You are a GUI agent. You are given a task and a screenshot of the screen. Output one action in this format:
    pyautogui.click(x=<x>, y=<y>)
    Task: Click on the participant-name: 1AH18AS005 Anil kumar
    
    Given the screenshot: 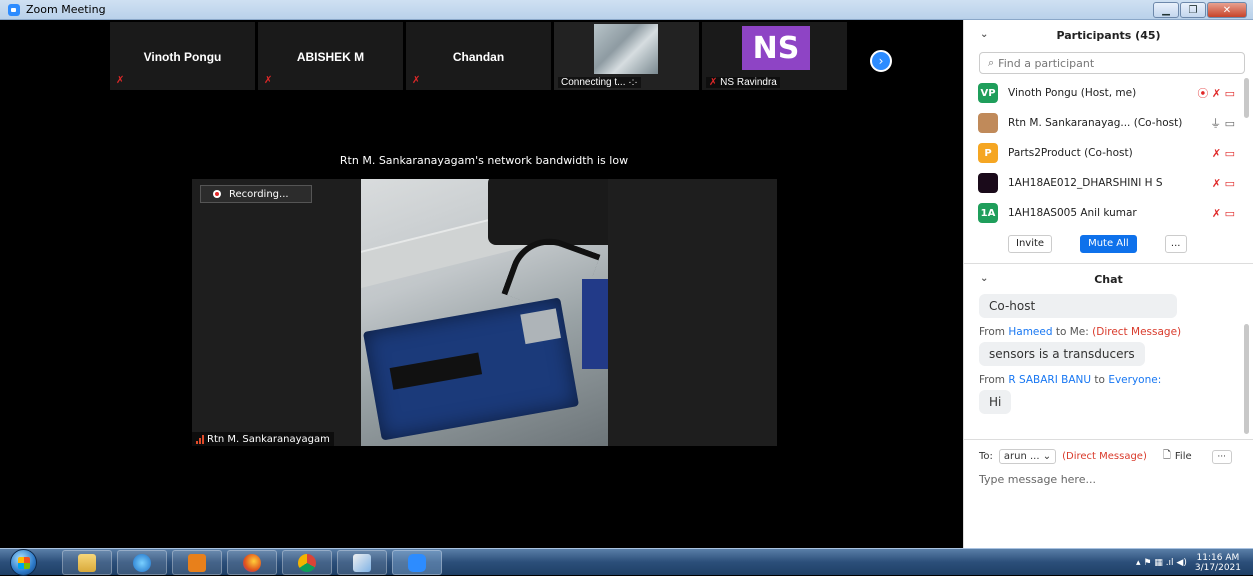 What is the action you would take?
    pyautogui.click(x=1072, y=213)
    